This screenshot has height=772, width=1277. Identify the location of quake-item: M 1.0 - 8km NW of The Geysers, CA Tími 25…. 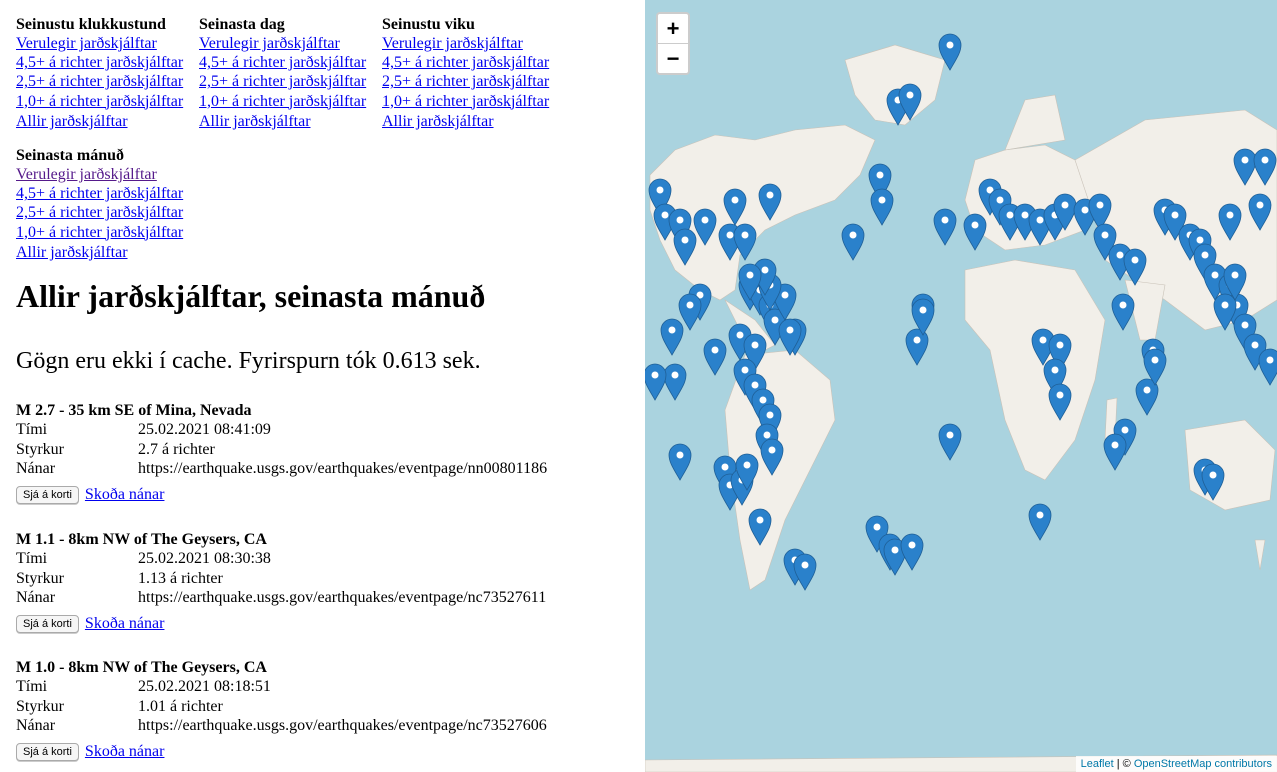
(326, 709).